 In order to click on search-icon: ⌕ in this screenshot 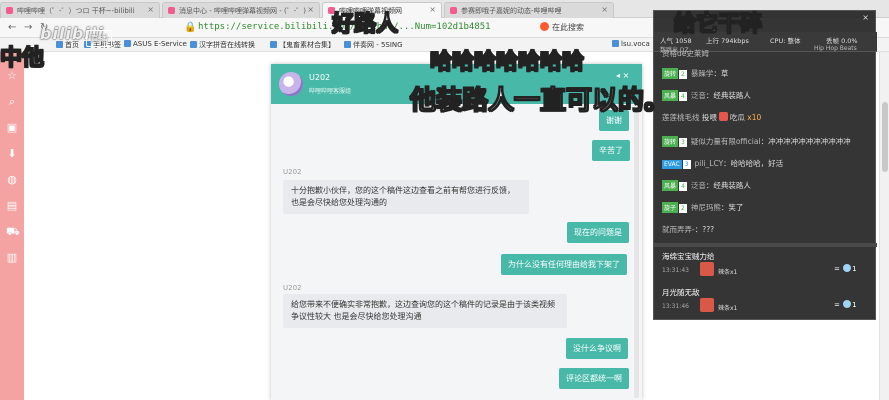, I will do `click(12, 102)`.